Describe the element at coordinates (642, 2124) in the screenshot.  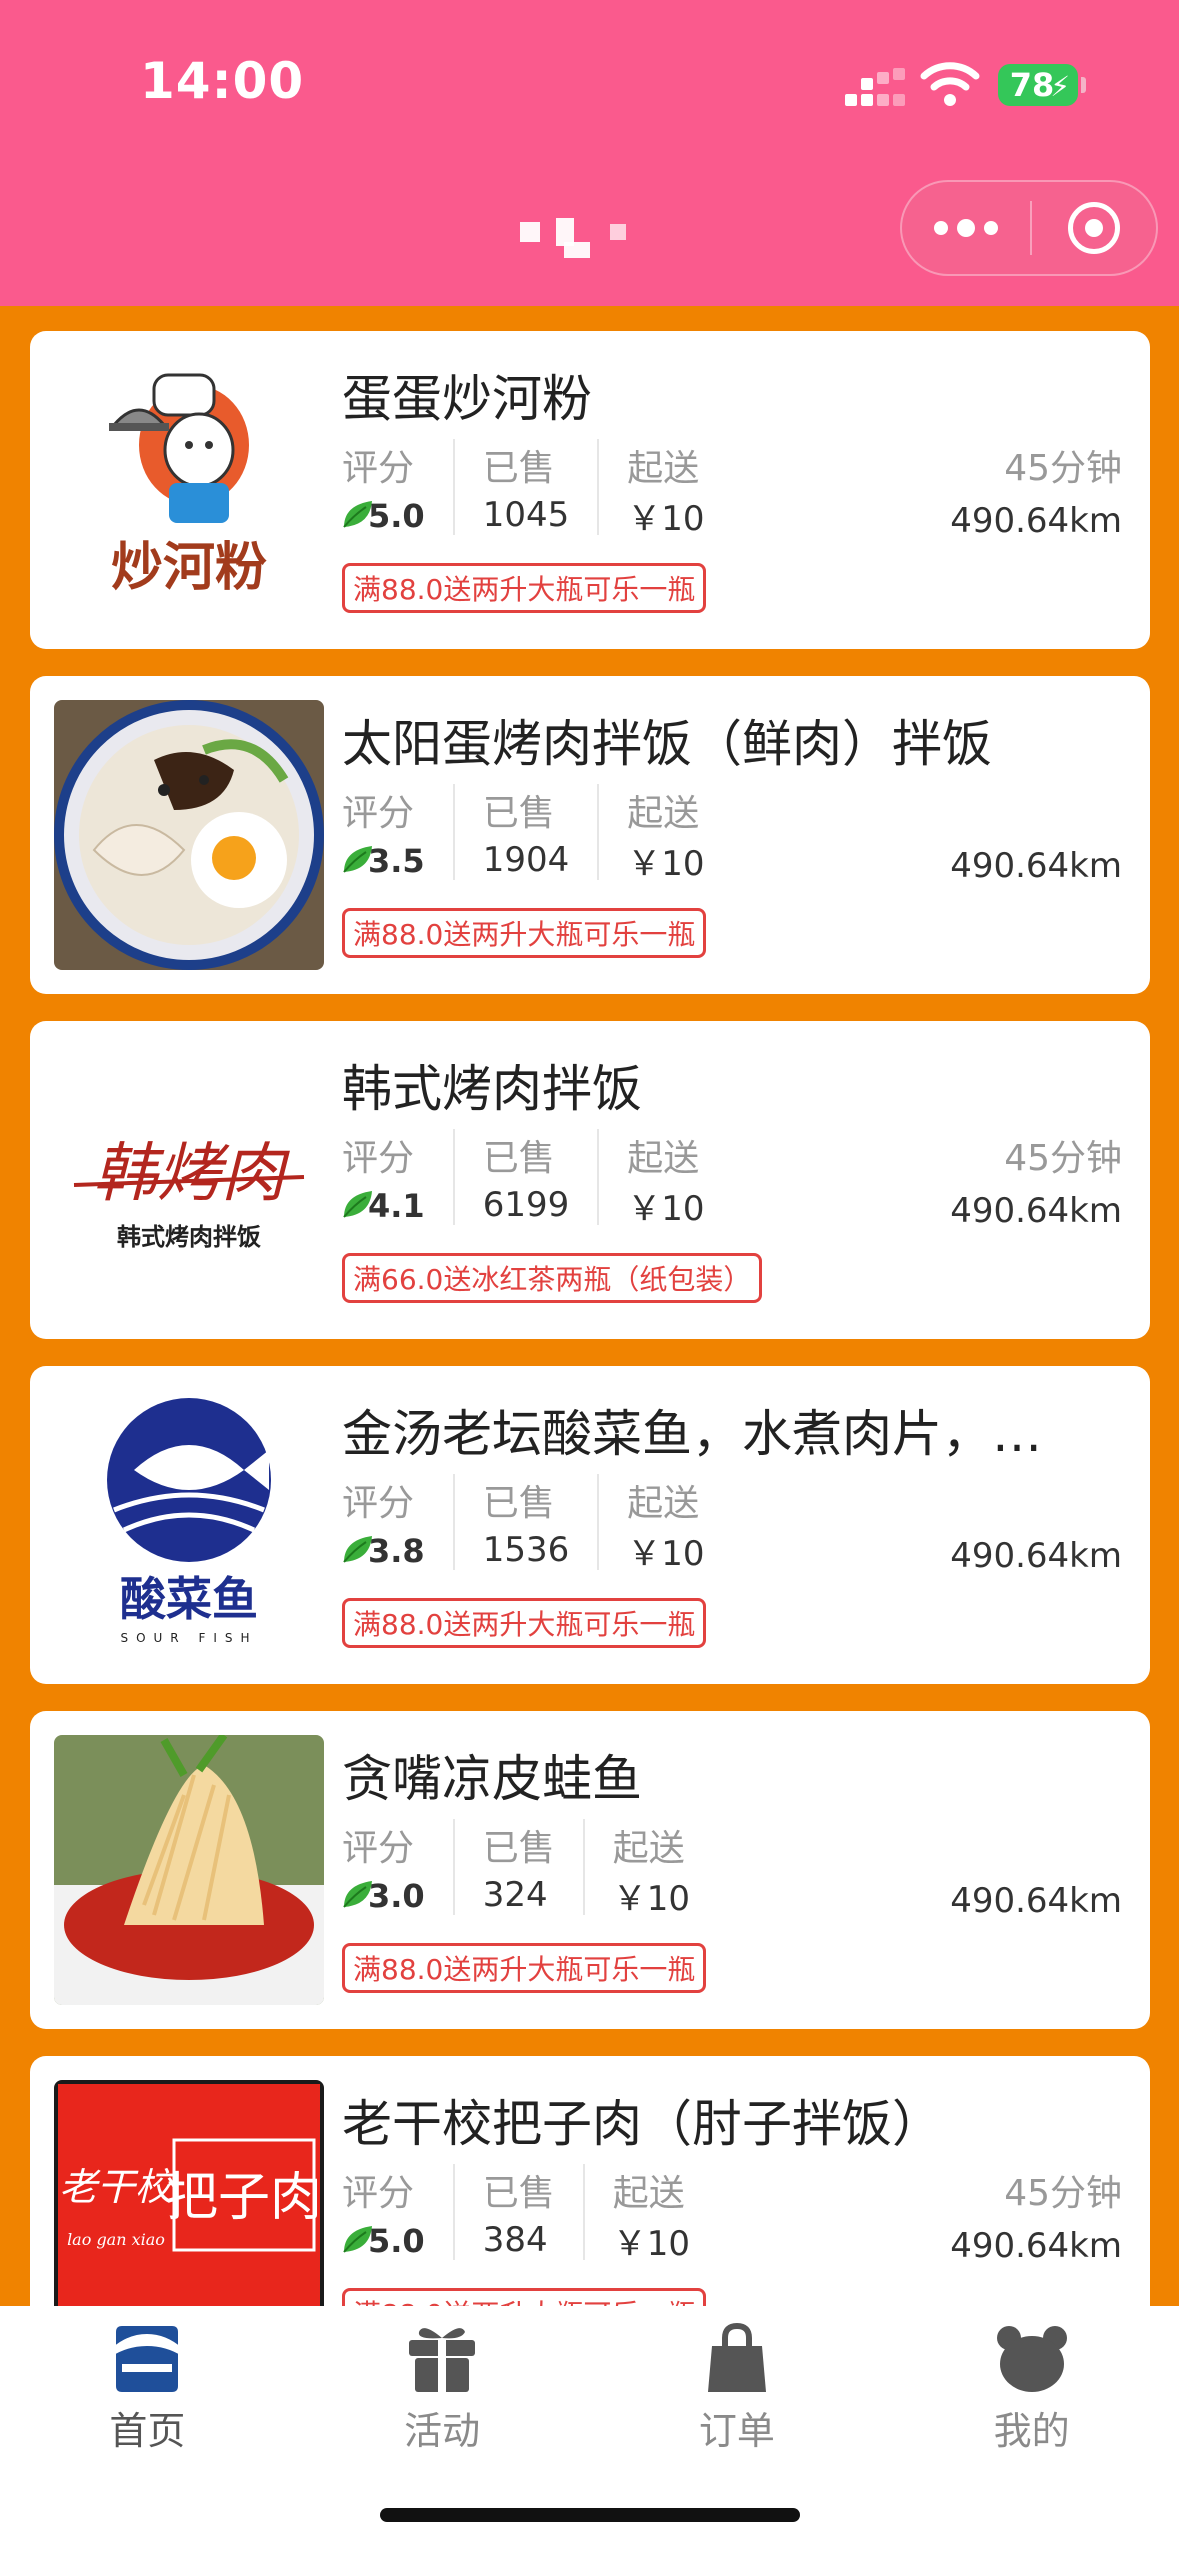
I see `shop-name: 老干校把子肉（肘子拌饭）` at that location.